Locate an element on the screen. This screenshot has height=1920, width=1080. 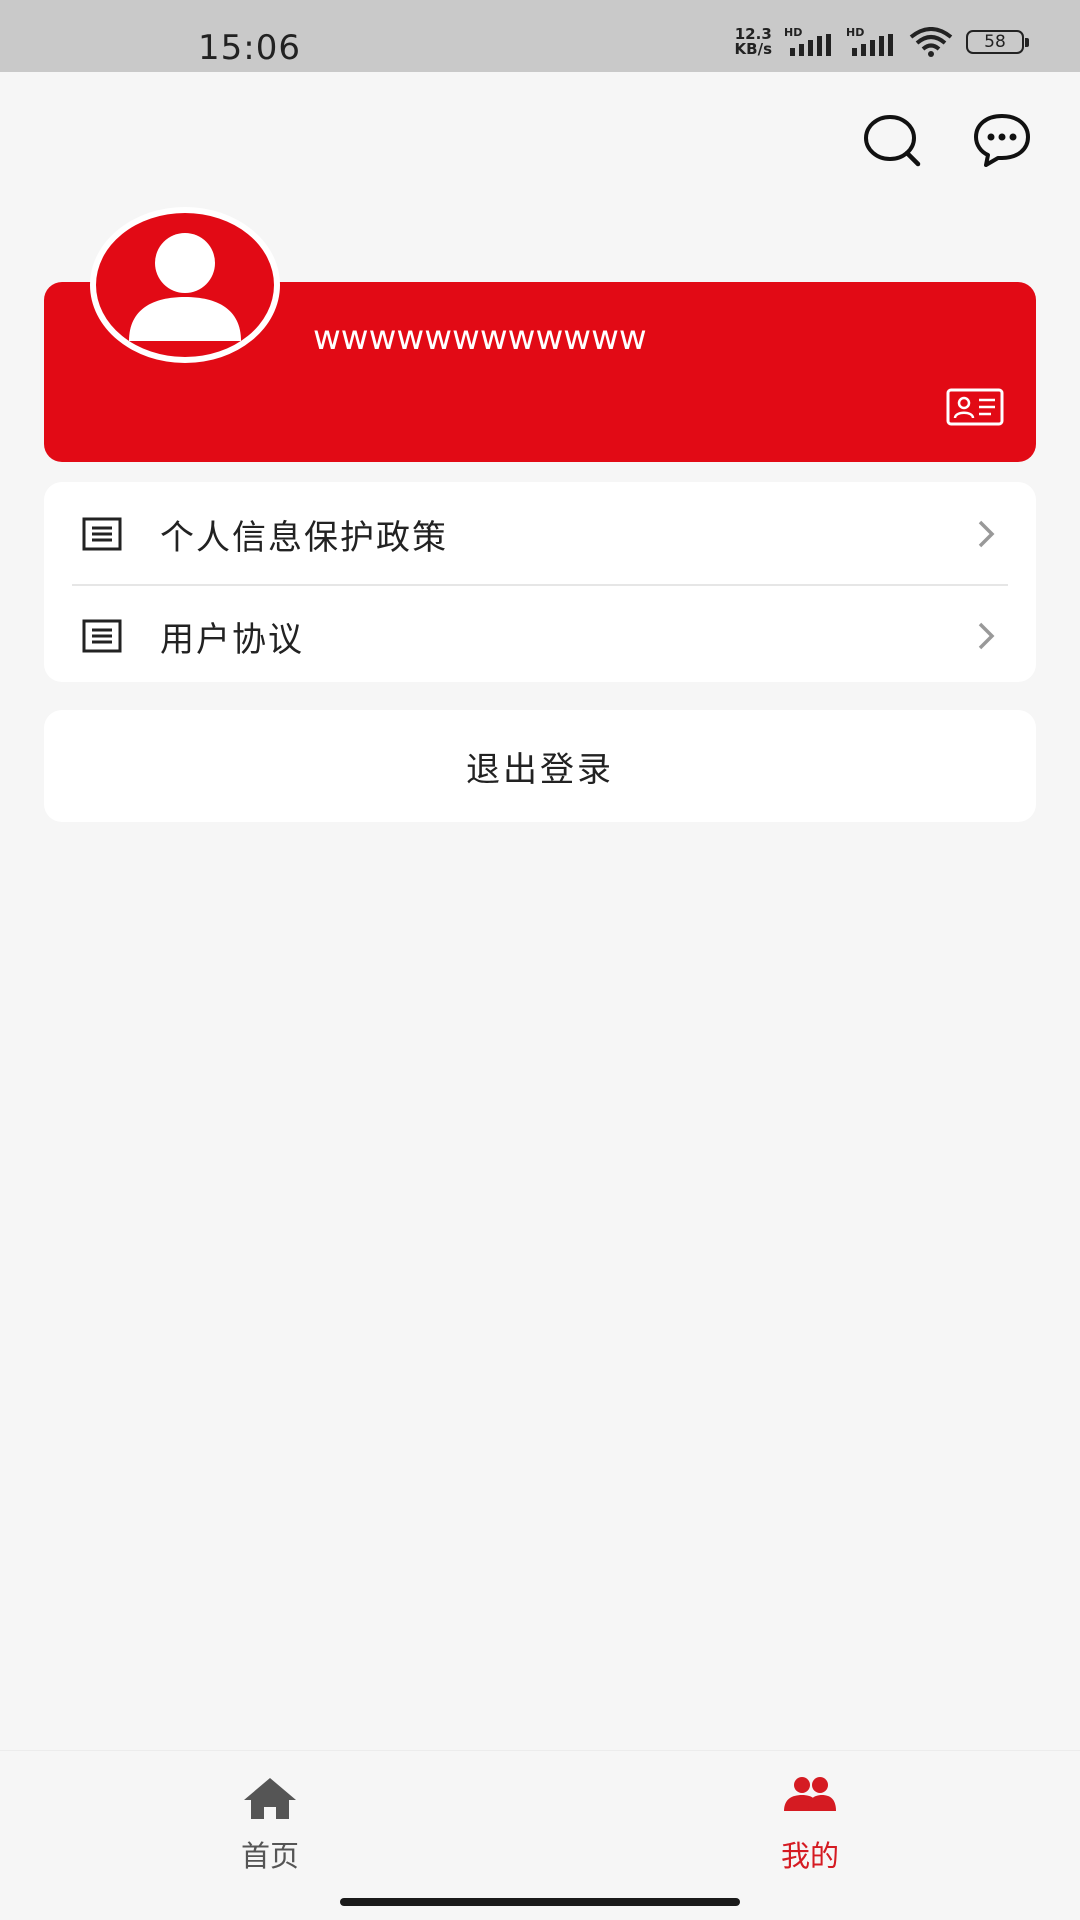
tab-mine: 我的 is located at coordinates (810, 1825).